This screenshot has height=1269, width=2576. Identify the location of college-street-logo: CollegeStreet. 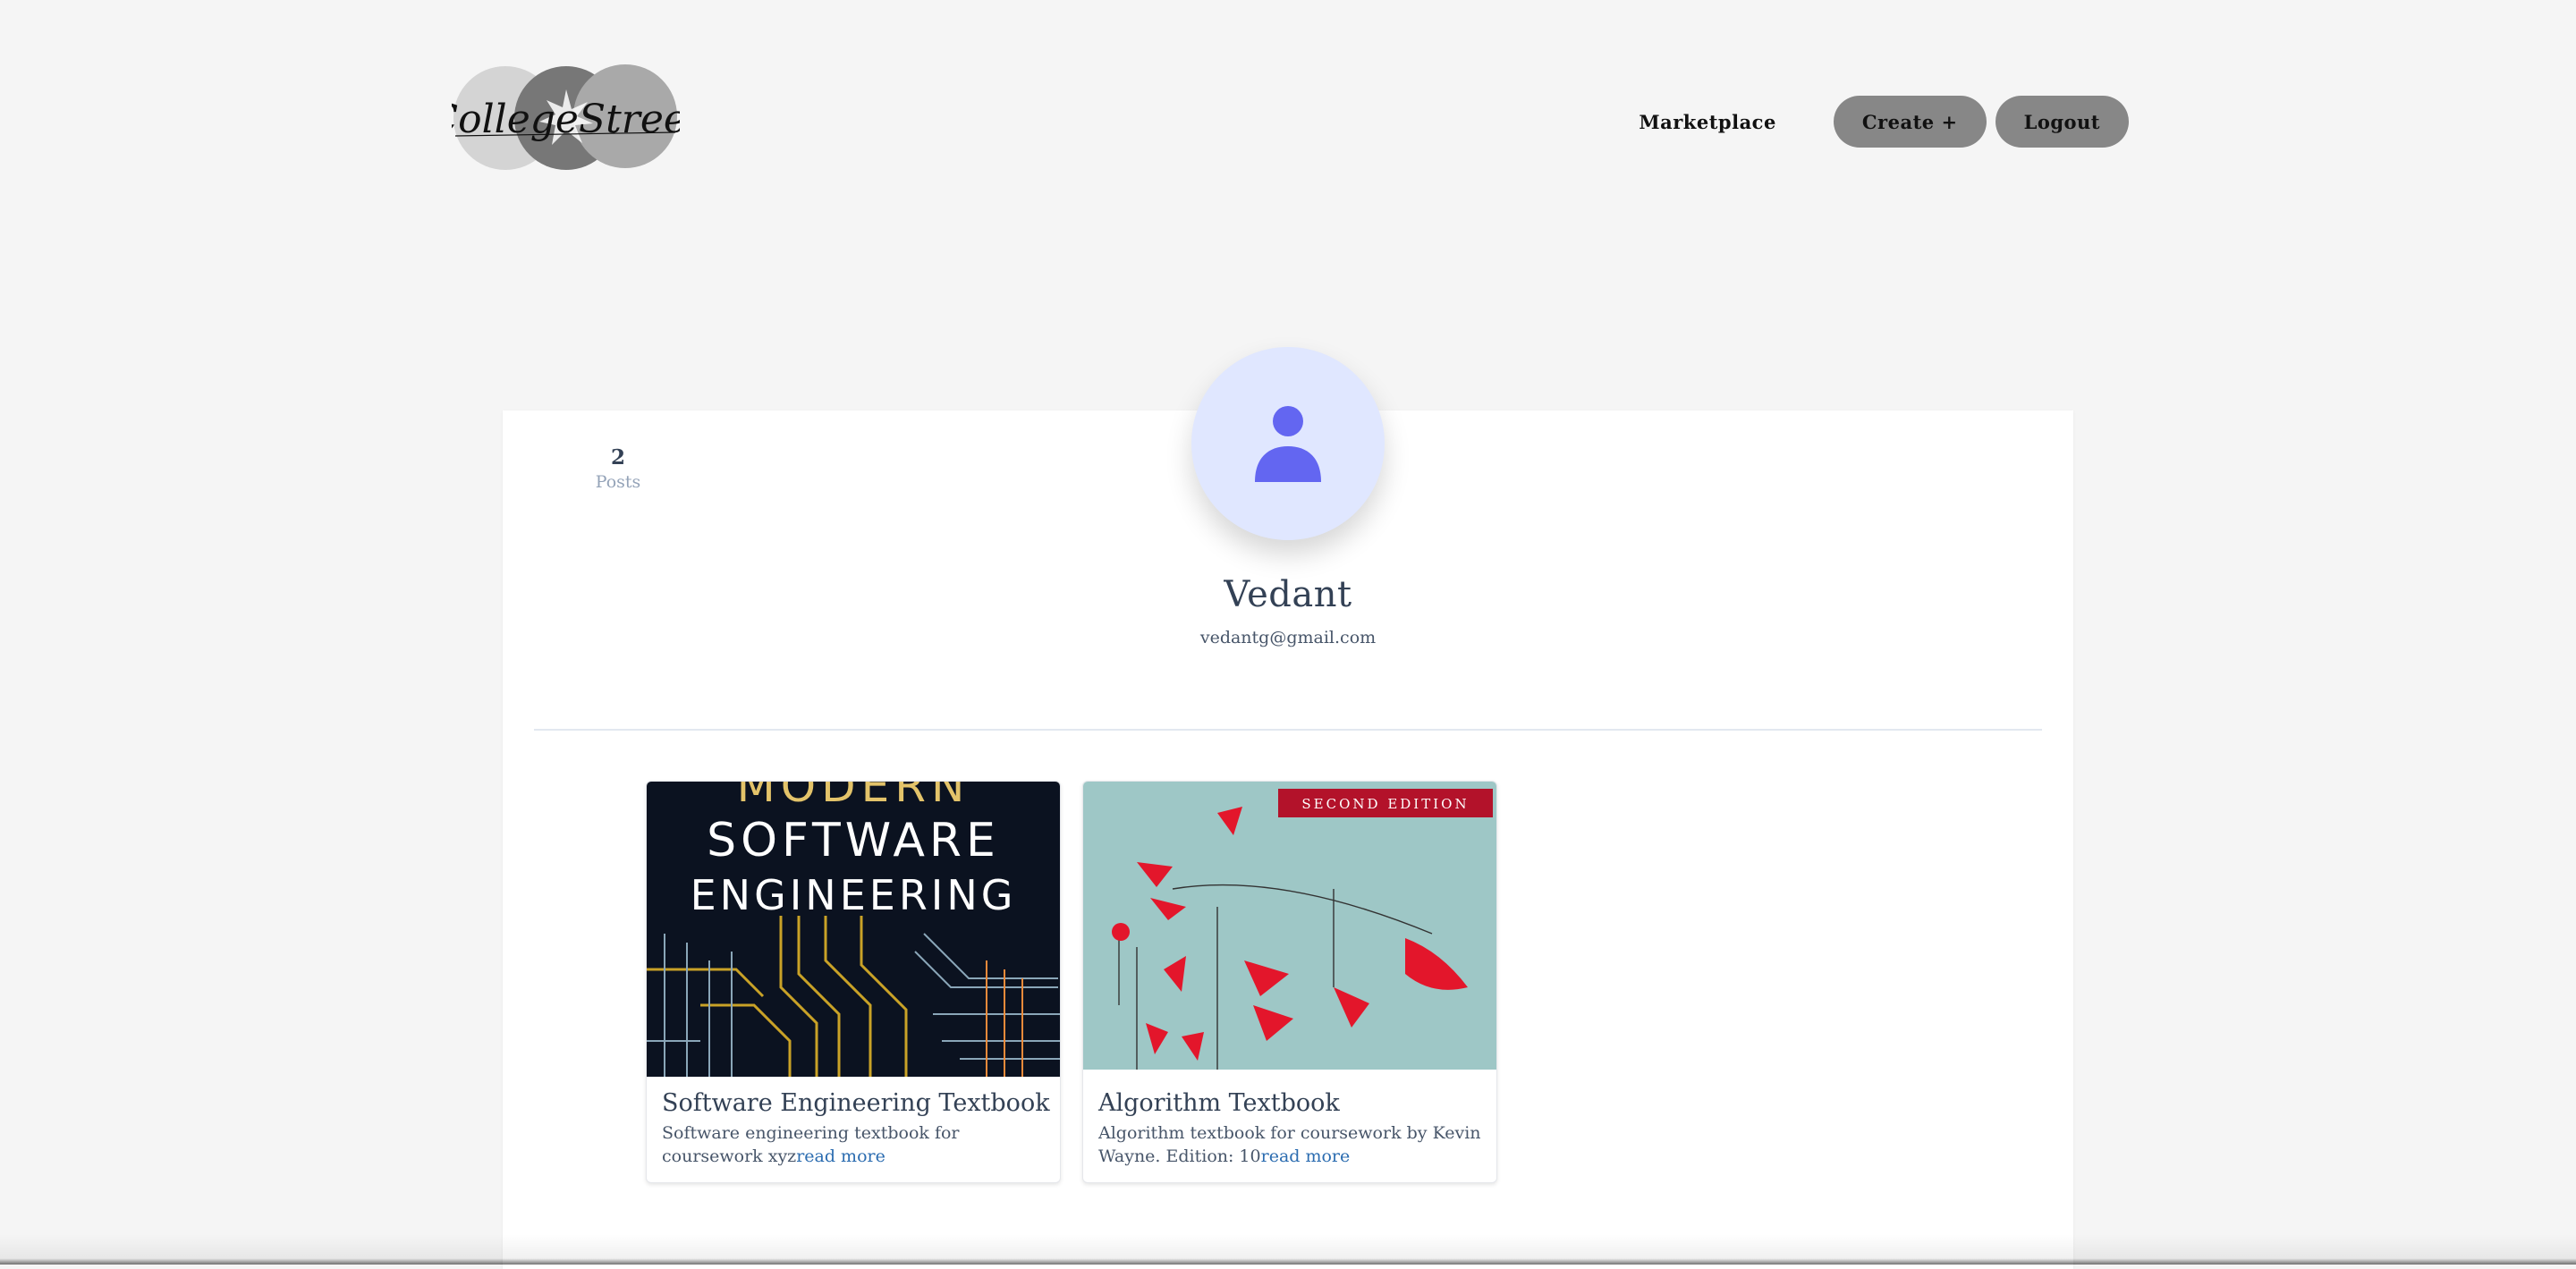
(566, 118).